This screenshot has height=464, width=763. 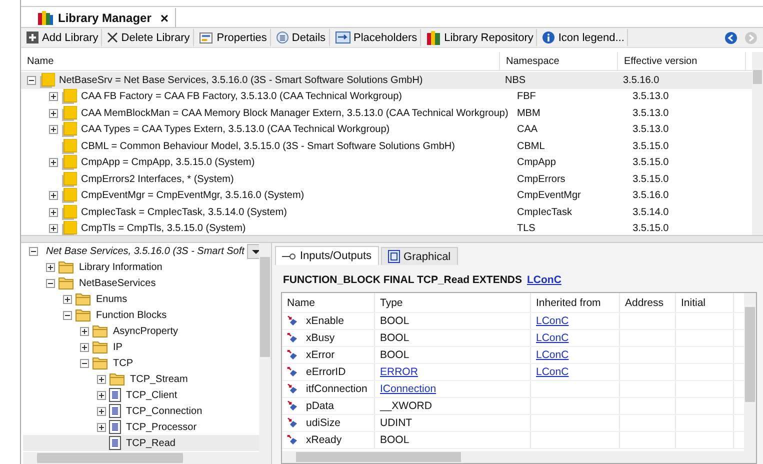 What do you see at coordinates (650, 228) in the screenshot?
I see `version: 3.5.15.0` at bounding box center [650, 228].